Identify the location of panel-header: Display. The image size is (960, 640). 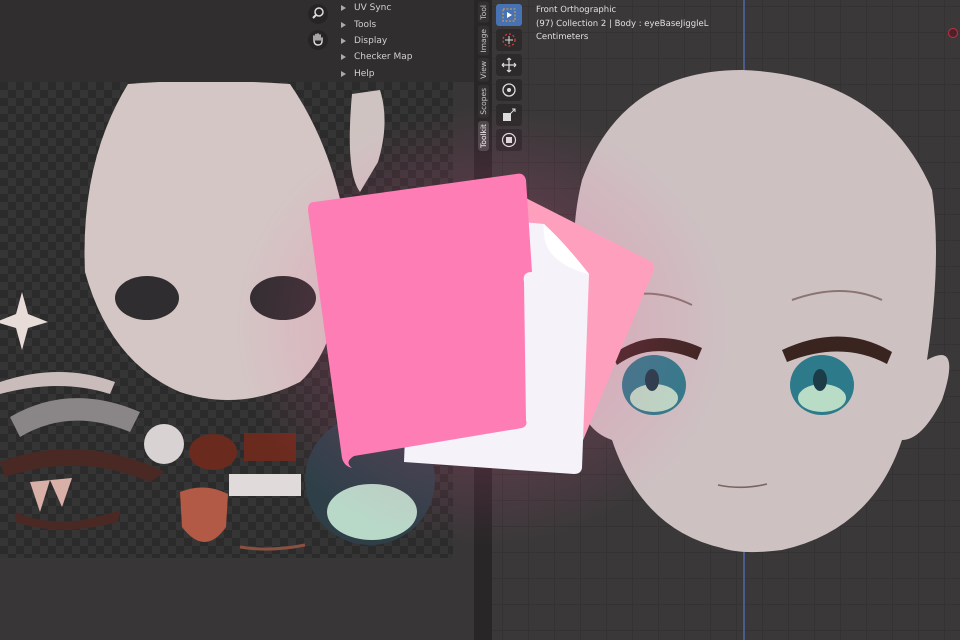
(376, 41).